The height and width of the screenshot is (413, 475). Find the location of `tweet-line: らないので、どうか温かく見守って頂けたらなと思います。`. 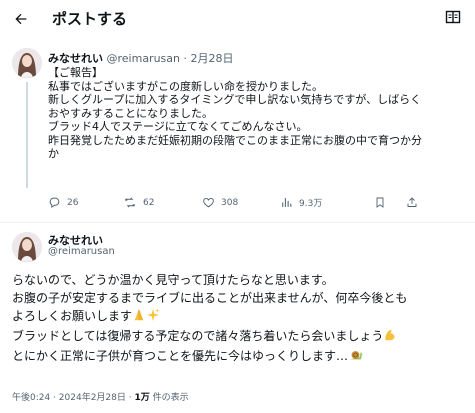

tweet-line: らないので、どうか温かく見守って頂けたらなと思います。 is located at coordinates (173, 280).